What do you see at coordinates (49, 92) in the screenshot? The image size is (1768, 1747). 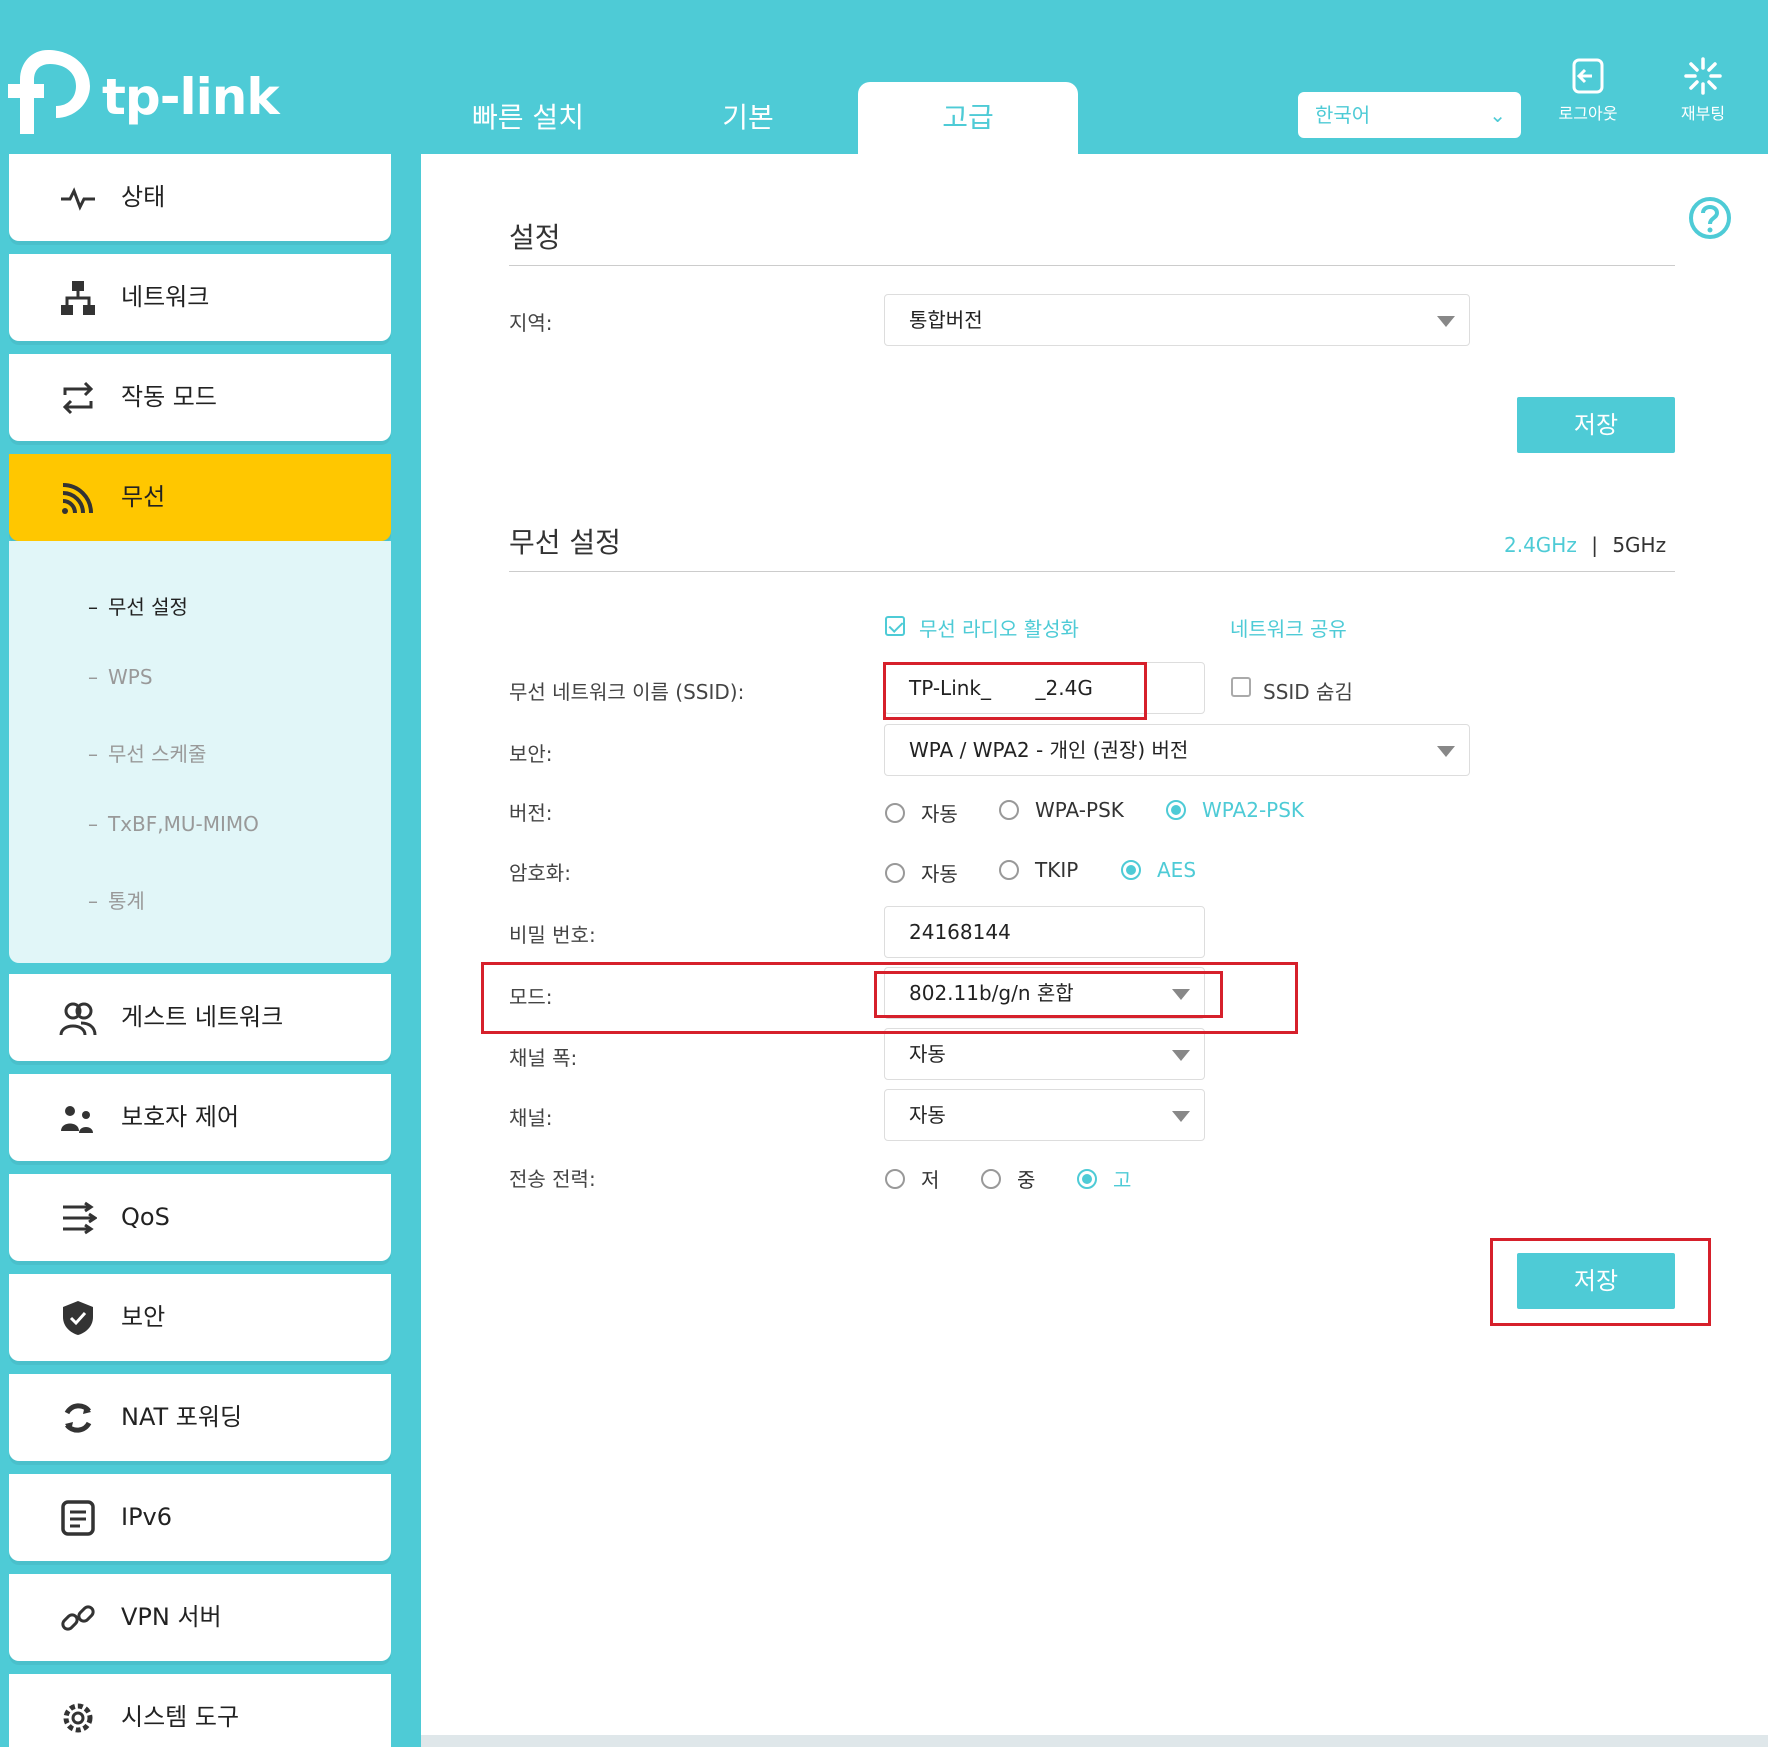 I see `tp-link-logo-icon` at bounding box center [49, 92].